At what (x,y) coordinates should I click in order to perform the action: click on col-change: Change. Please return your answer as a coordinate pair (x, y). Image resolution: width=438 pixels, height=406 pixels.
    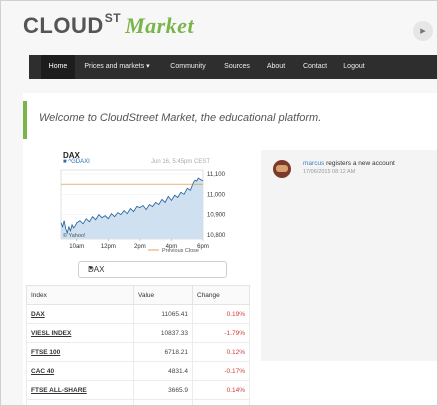
    Looking at the image, I should click on (221, 295).